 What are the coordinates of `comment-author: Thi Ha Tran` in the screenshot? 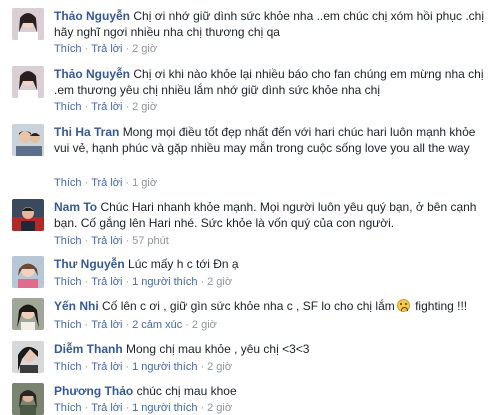 It's located at (86, 132).